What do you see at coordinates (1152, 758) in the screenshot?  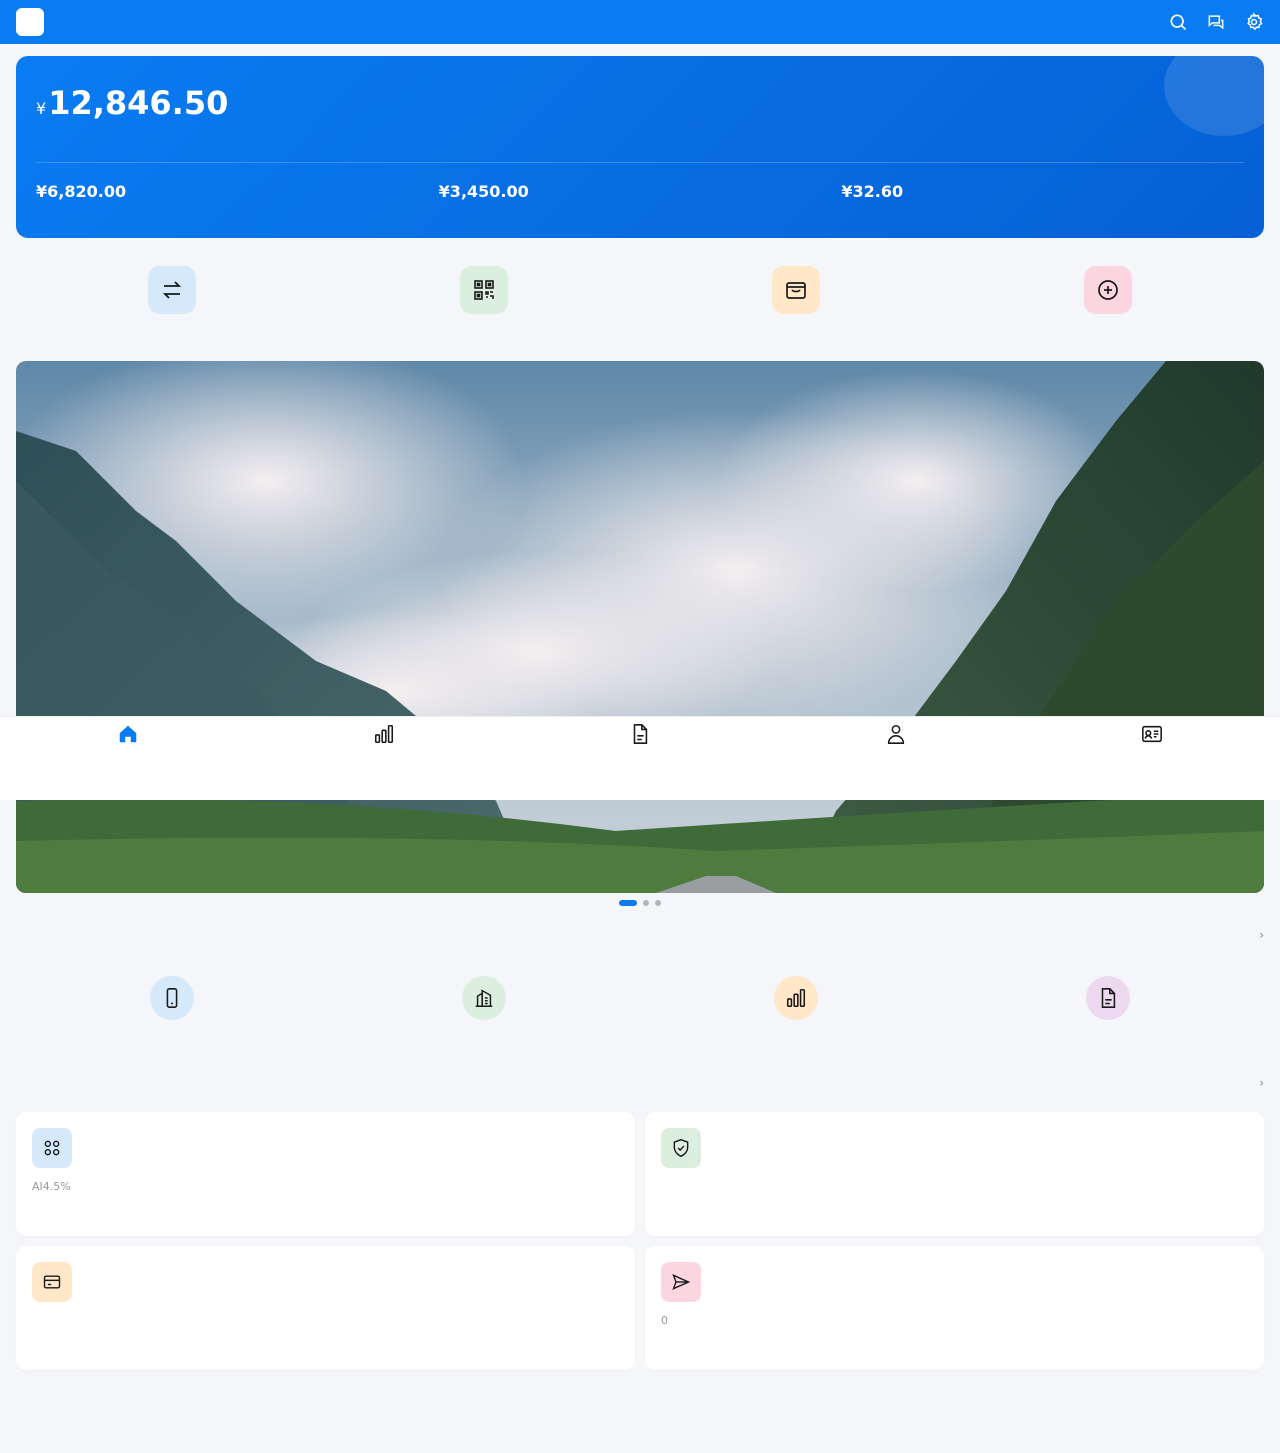 I see `tab-identity` at bounding box center [1152, 758].